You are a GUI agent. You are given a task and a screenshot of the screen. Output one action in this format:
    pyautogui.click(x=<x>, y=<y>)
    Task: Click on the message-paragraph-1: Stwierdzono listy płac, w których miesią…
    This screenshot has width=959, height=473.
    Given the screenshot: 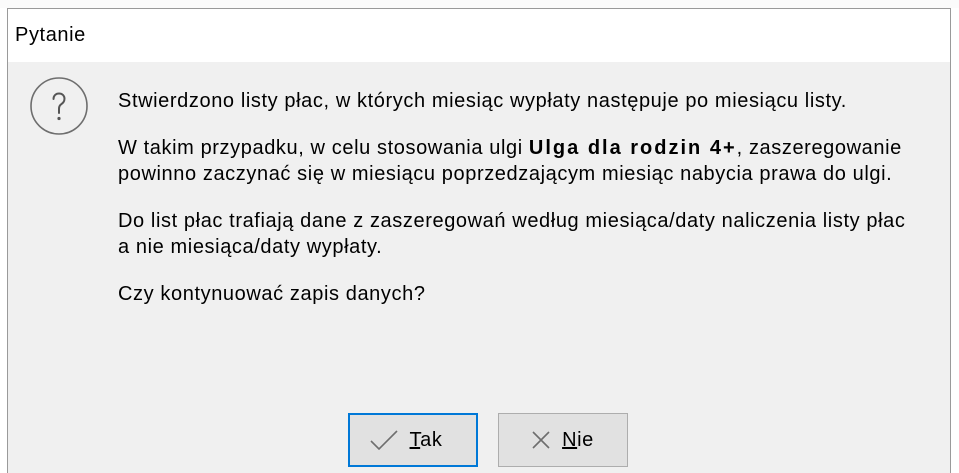 What is the action you would take?
    pyautogui.click(x=511, y=101)
    